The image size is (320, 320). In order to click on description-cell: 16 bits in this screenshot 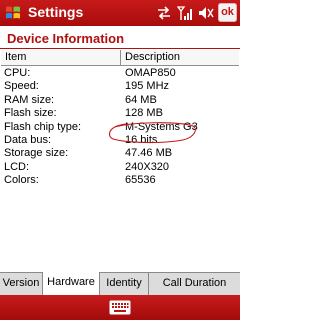, I will do `click(141, 139)`.